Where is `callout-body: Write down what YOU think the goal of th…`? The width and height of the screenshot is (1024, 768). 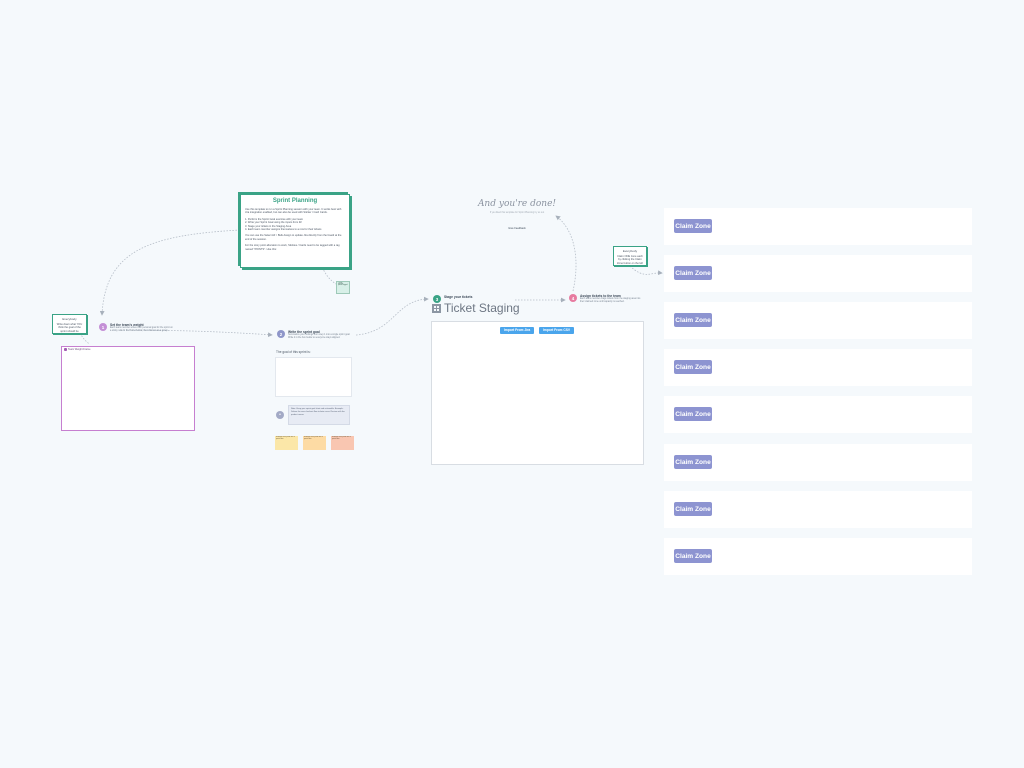
callout-body: Write down what YOU think the goal of th… is located at coordinates (69, 328).